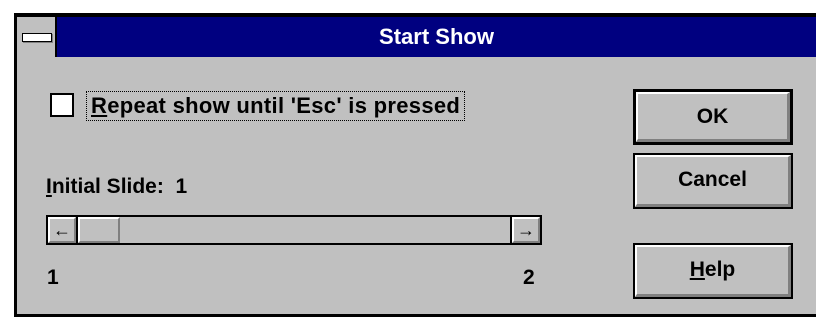 The image size is (816, 320). Describe the element at coordinates (720, 269) in the screenshot. I see `help-label-text: elp` at that location.